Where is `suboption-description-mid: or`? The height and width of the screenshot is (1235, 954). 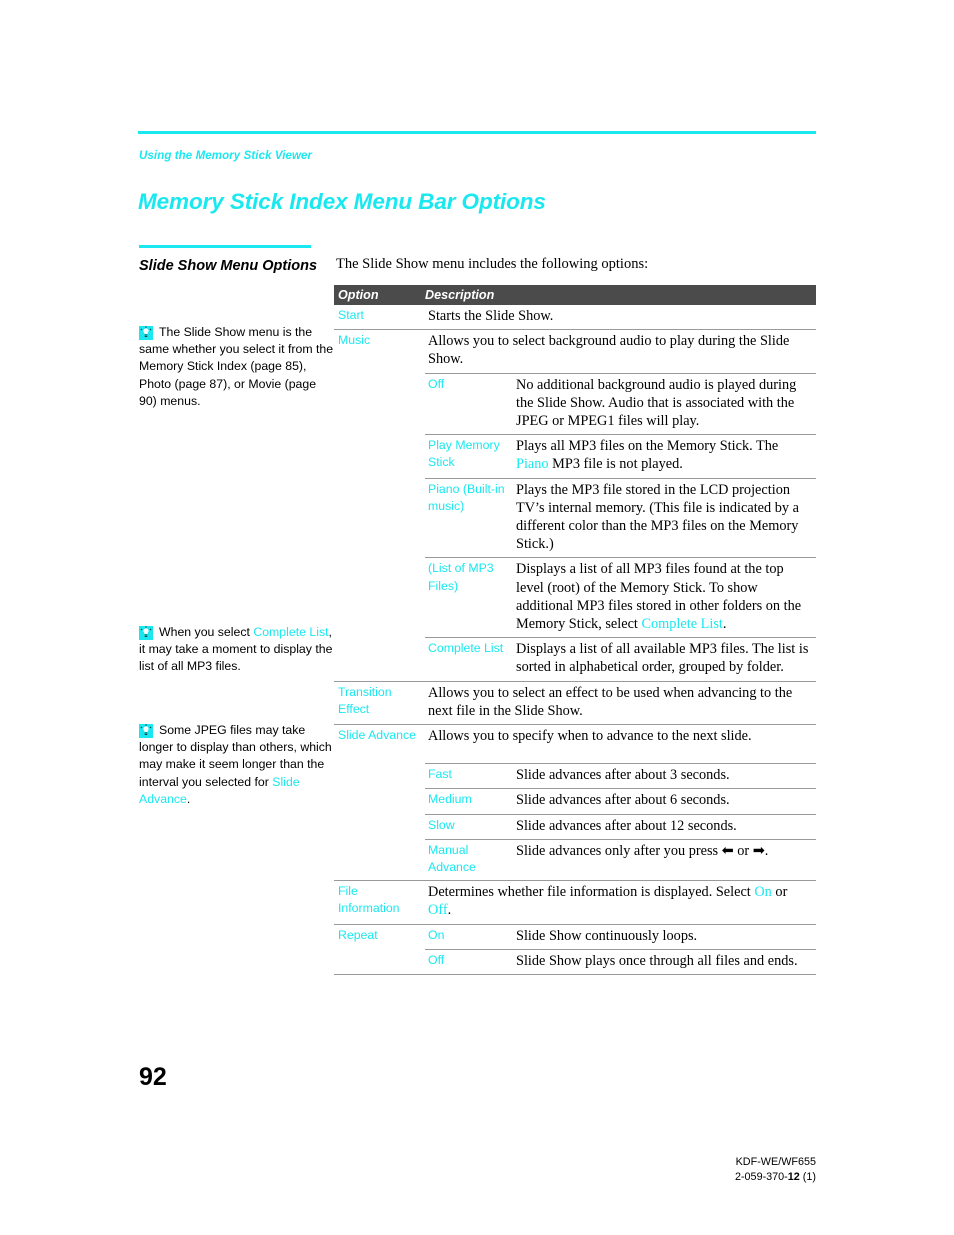 suboption-description-mid: or is located at coordinates (743, 850).